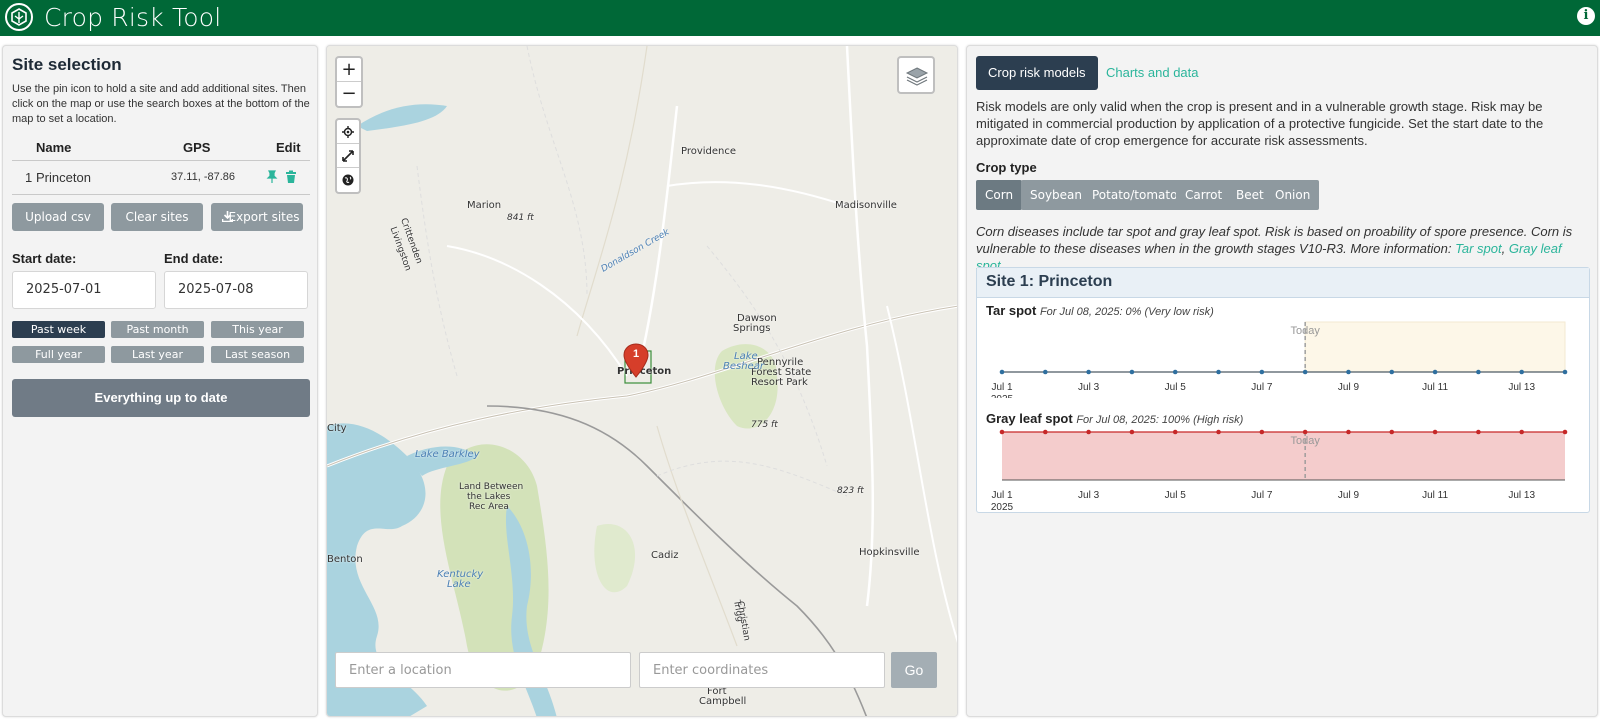  Describe the element at coordinates (133, 17) in the screenshot. I see `app-title: Crop Risk Tool` at that location.